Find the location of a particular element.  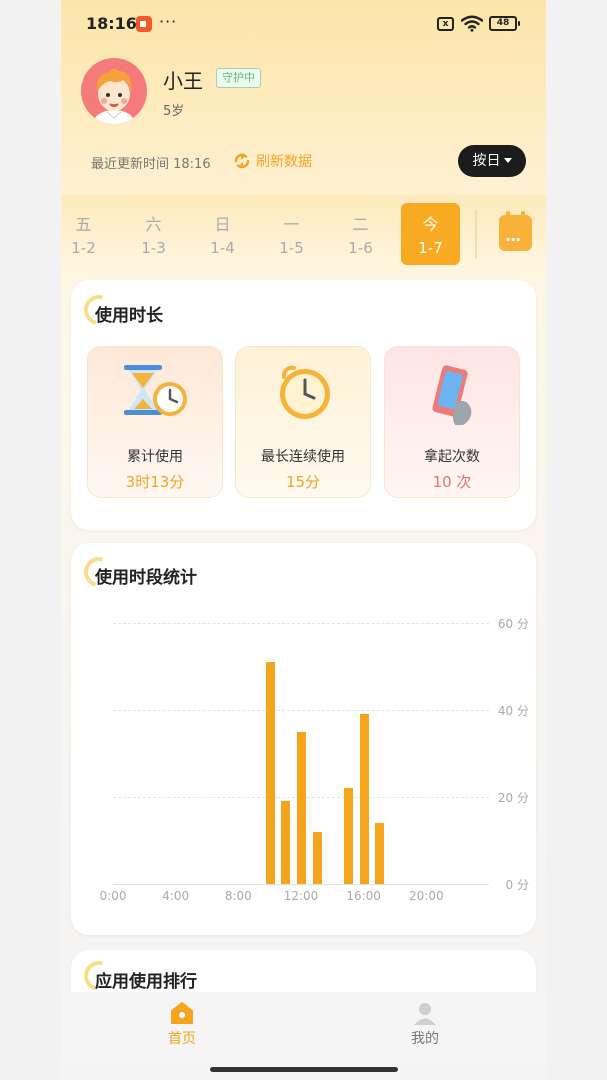

y-axis-tick: 0 分 is located at coordinates (517, 885).